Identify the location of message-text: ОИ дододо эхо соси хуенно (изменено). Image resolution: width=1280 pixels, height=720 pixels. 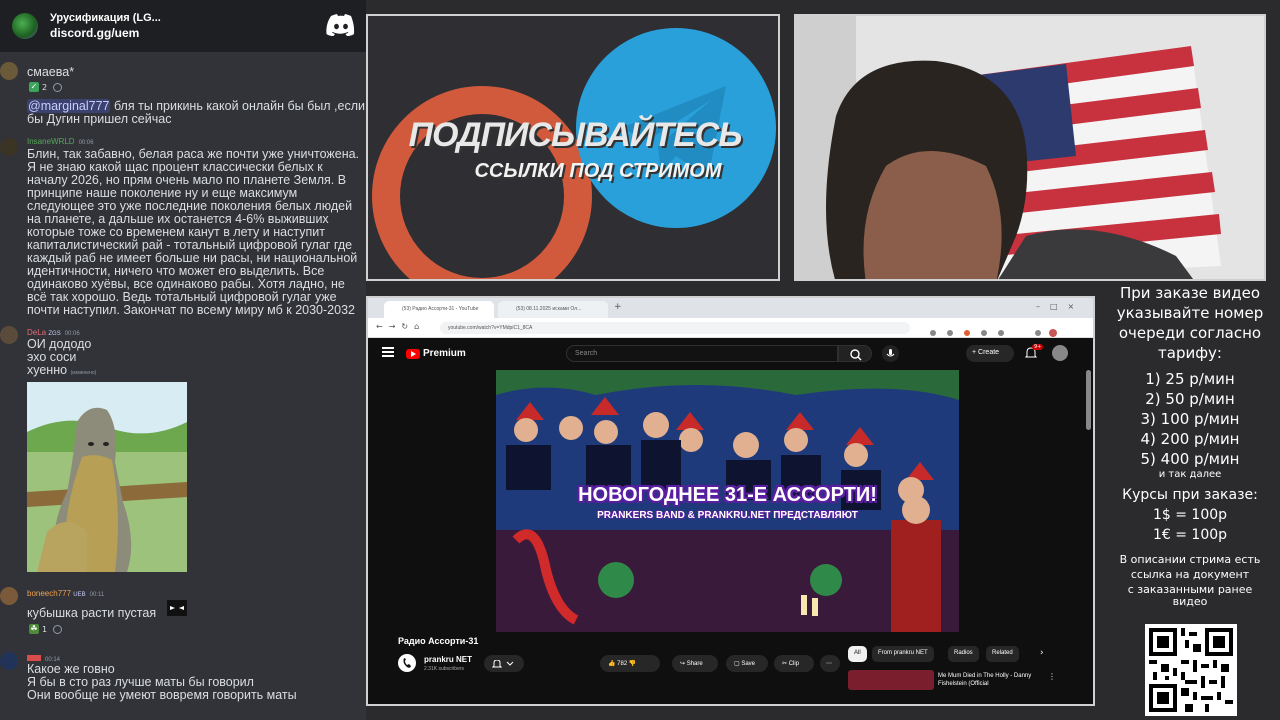
(196, 359).